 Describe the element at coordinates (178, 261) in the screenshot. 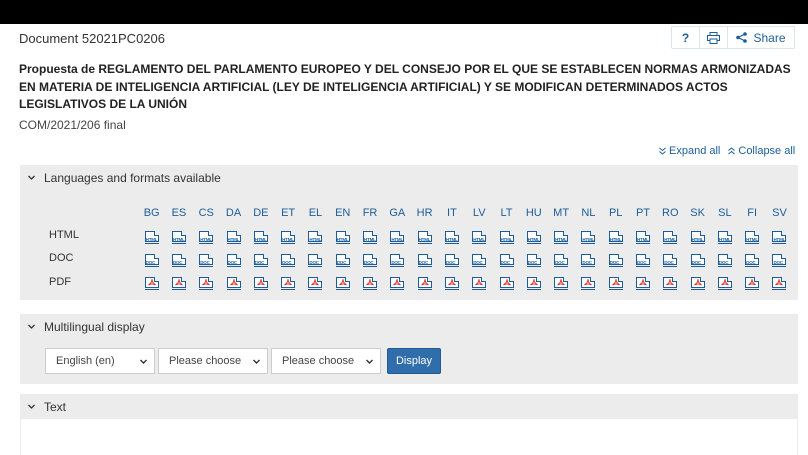

I see `doc-link-es: DOC` at that location.